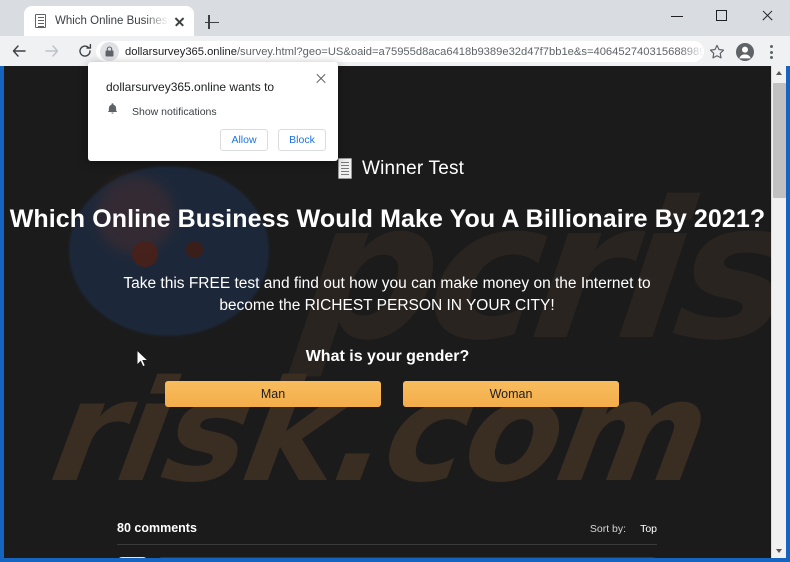  I want to click on sort-by-label: Sort by:, so click(608, 529).